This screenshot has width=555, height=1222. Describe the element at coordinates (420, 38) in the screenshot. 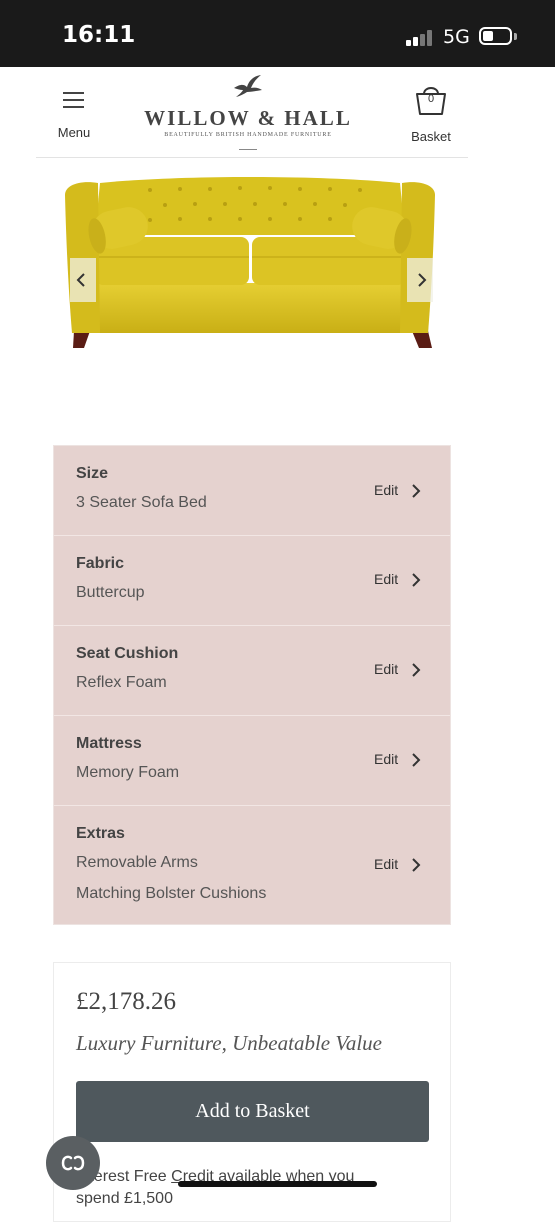

I see `signal-icon` at that location.